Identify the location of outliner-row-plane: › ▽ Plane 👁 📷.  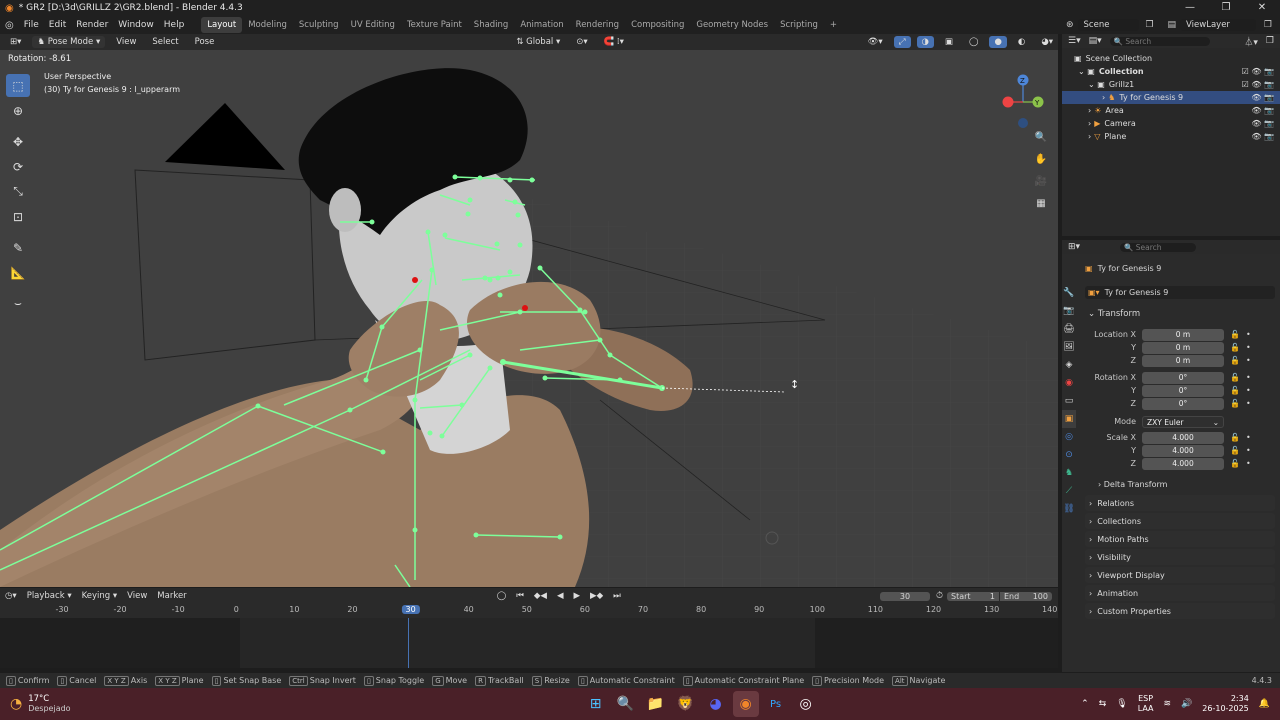
(1171, 136).